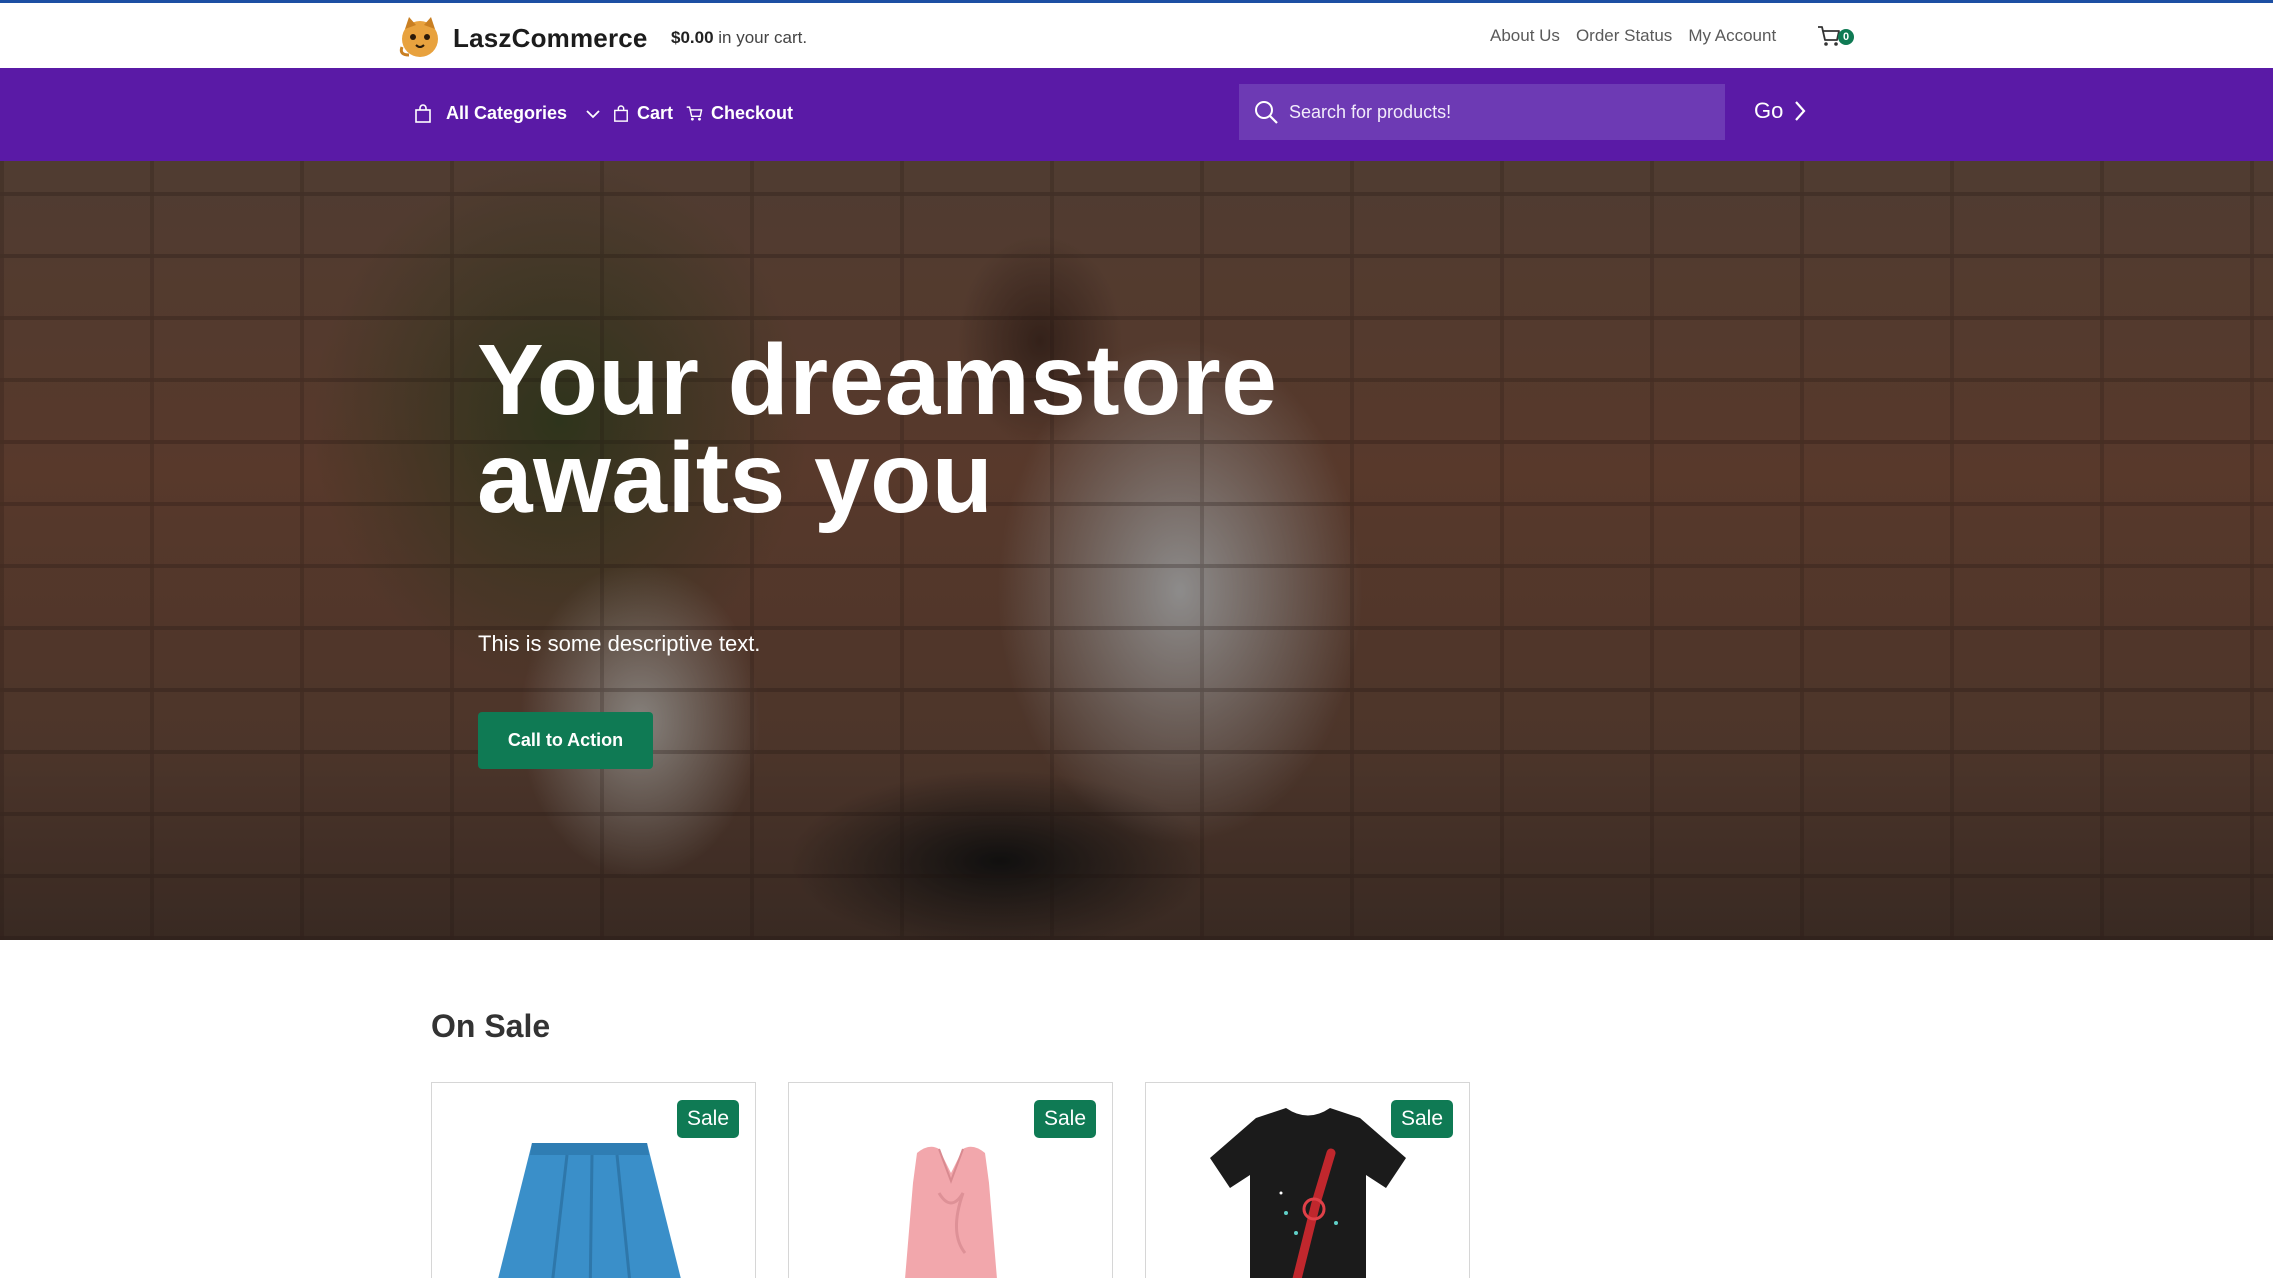 This screenshot has height=1278, width=2273. I want to click on my-account-link: My Account, so click(1732, 36).